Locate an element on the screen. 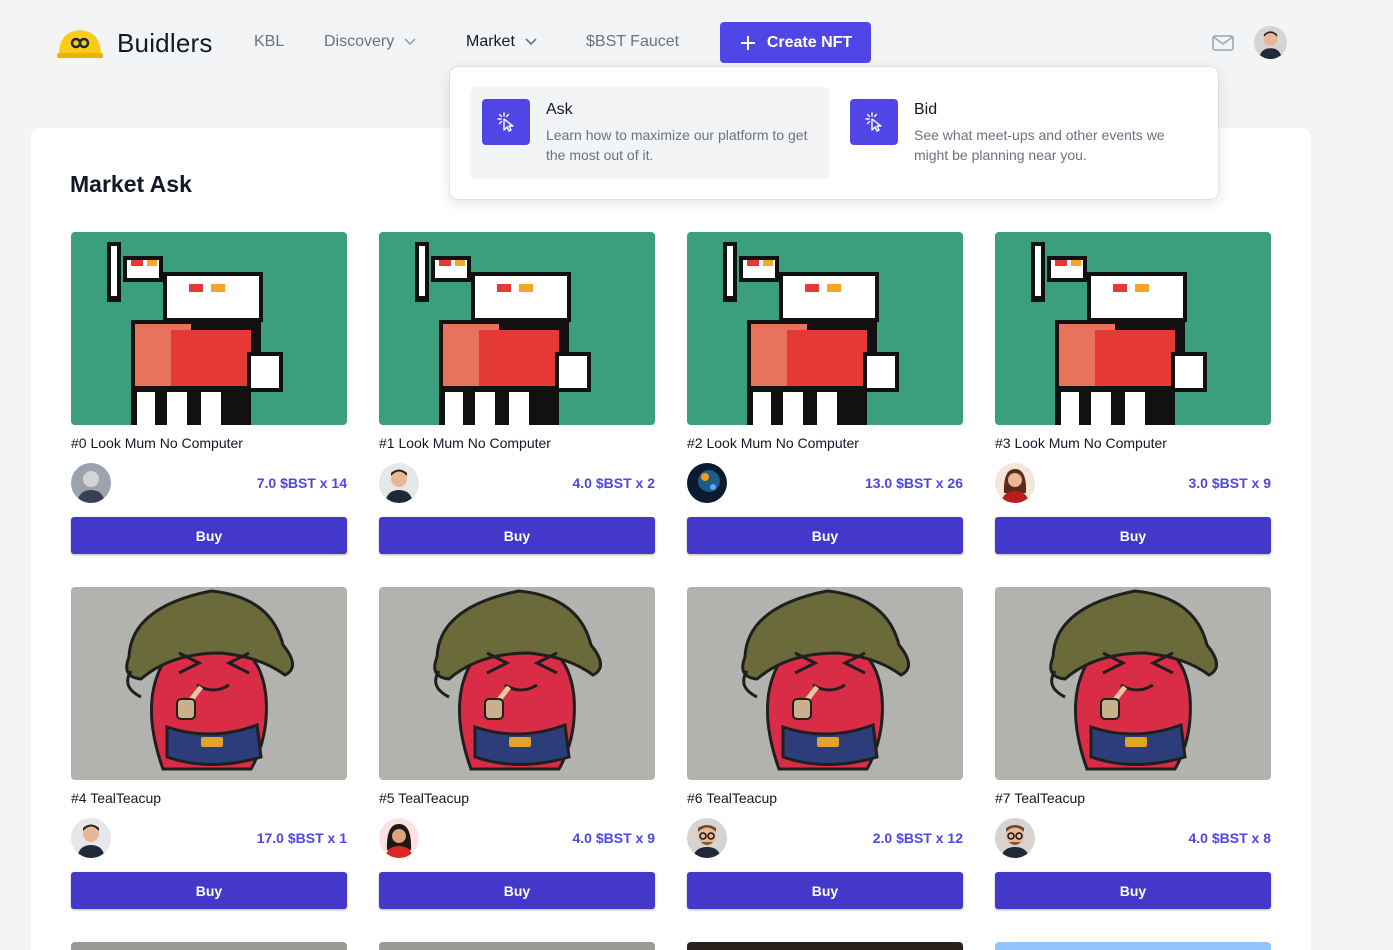 Image resolution: width=1393 pixels, height=950 pixels. avatar-image is located at coordinates (1270, 42).